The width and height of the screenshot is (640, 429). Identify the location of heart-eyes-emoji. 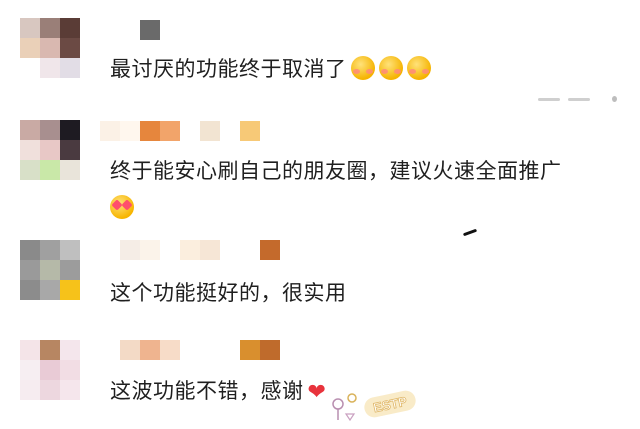
(122, 207).